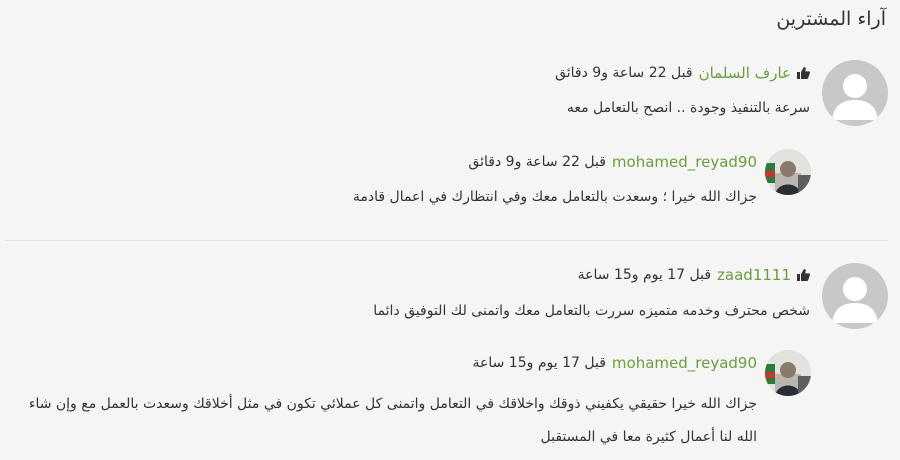 Image resolution: width=900 pixels, height=460 pixels. What do you see at coordinates (644, 275) in the screenshot?
I see `review-time: قبل 17 يوم و15 ساعة` at bounding box center [644, 275].